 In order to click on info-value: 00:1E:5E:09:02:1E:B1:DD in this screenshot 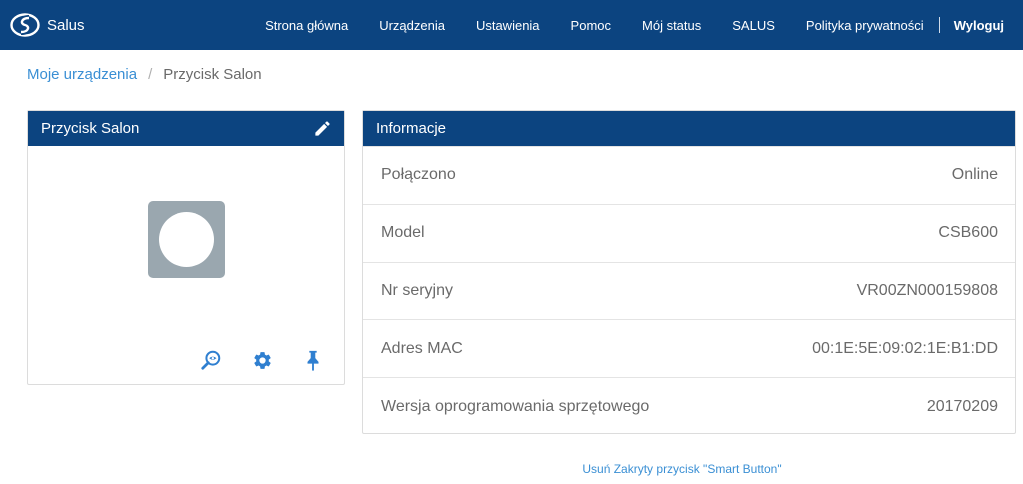, I will do `click(905, 348)`.